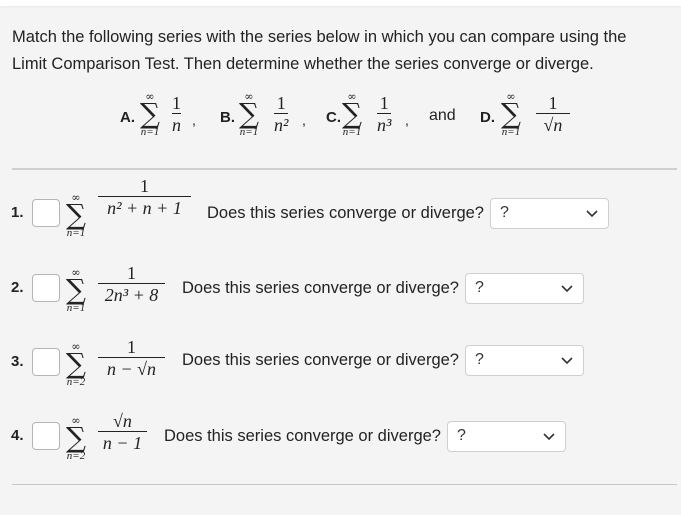 The image size is (681, 515). I want to click on fraction: 1 2n³ + 8, so click(131, 284).